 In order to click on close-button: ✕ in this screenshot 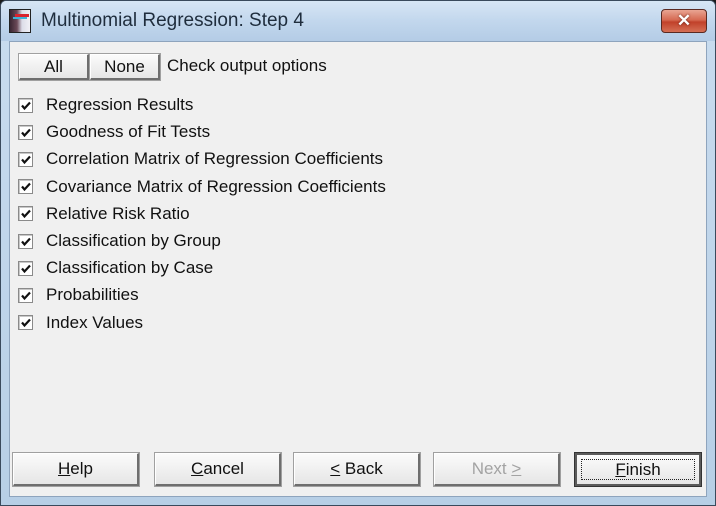, I will do `click(684, 21)`.